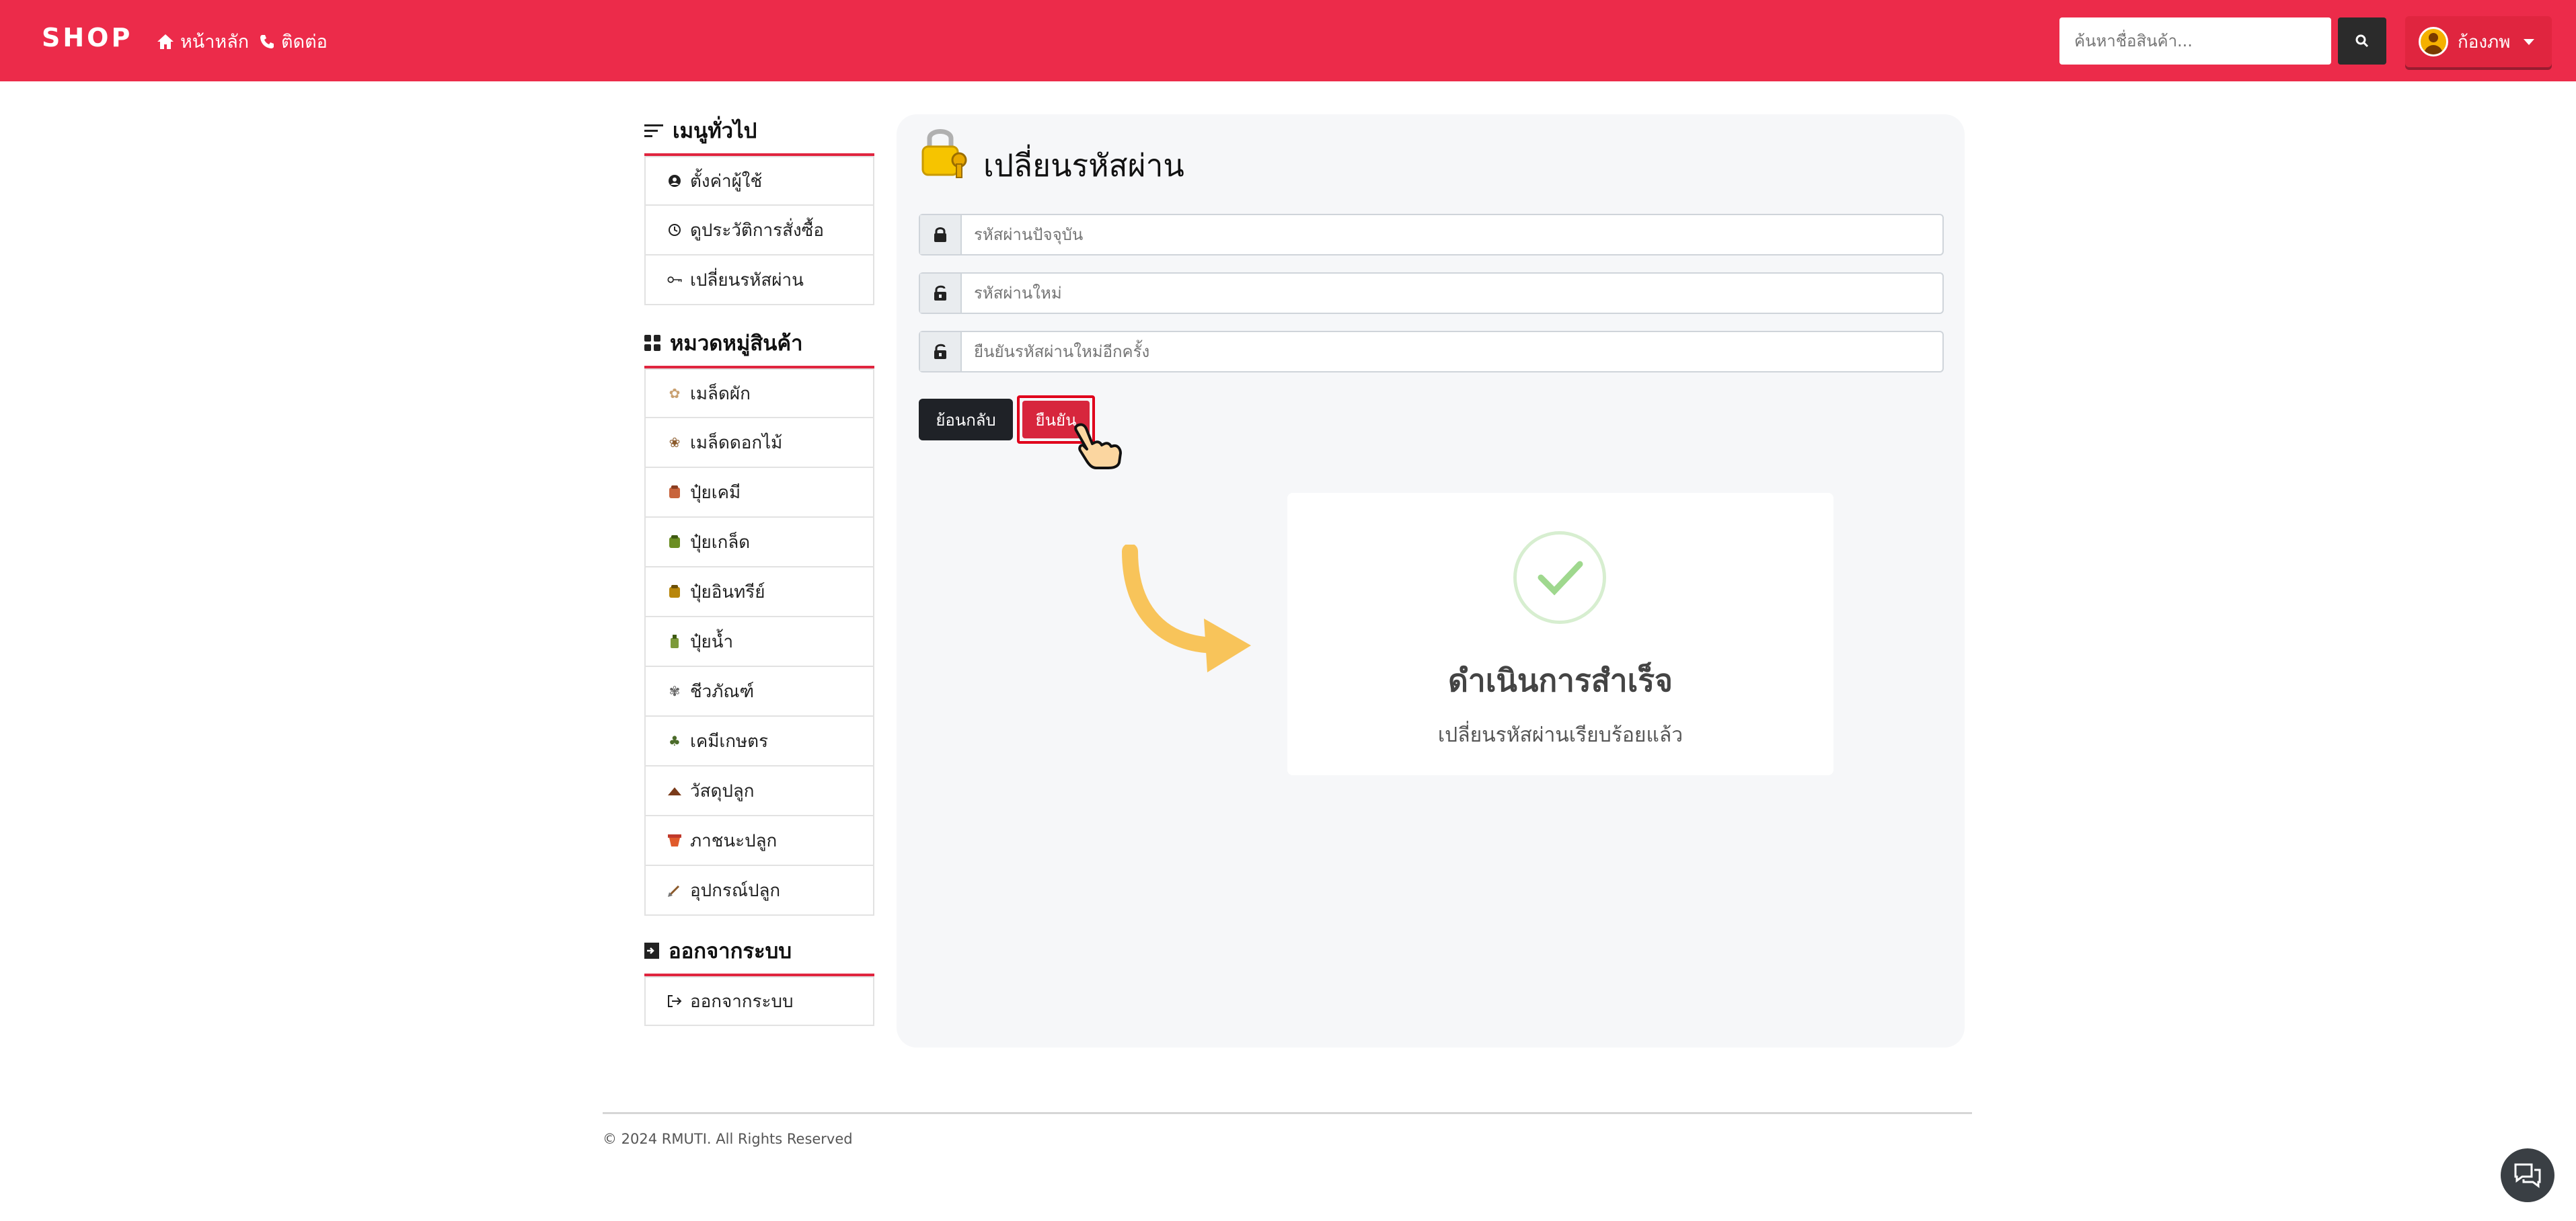 The image size is (2576, 1221). Describe the element at coordinates (675, 442) in the screenshot. I see `flower-pot-icon: ❀` at that location.